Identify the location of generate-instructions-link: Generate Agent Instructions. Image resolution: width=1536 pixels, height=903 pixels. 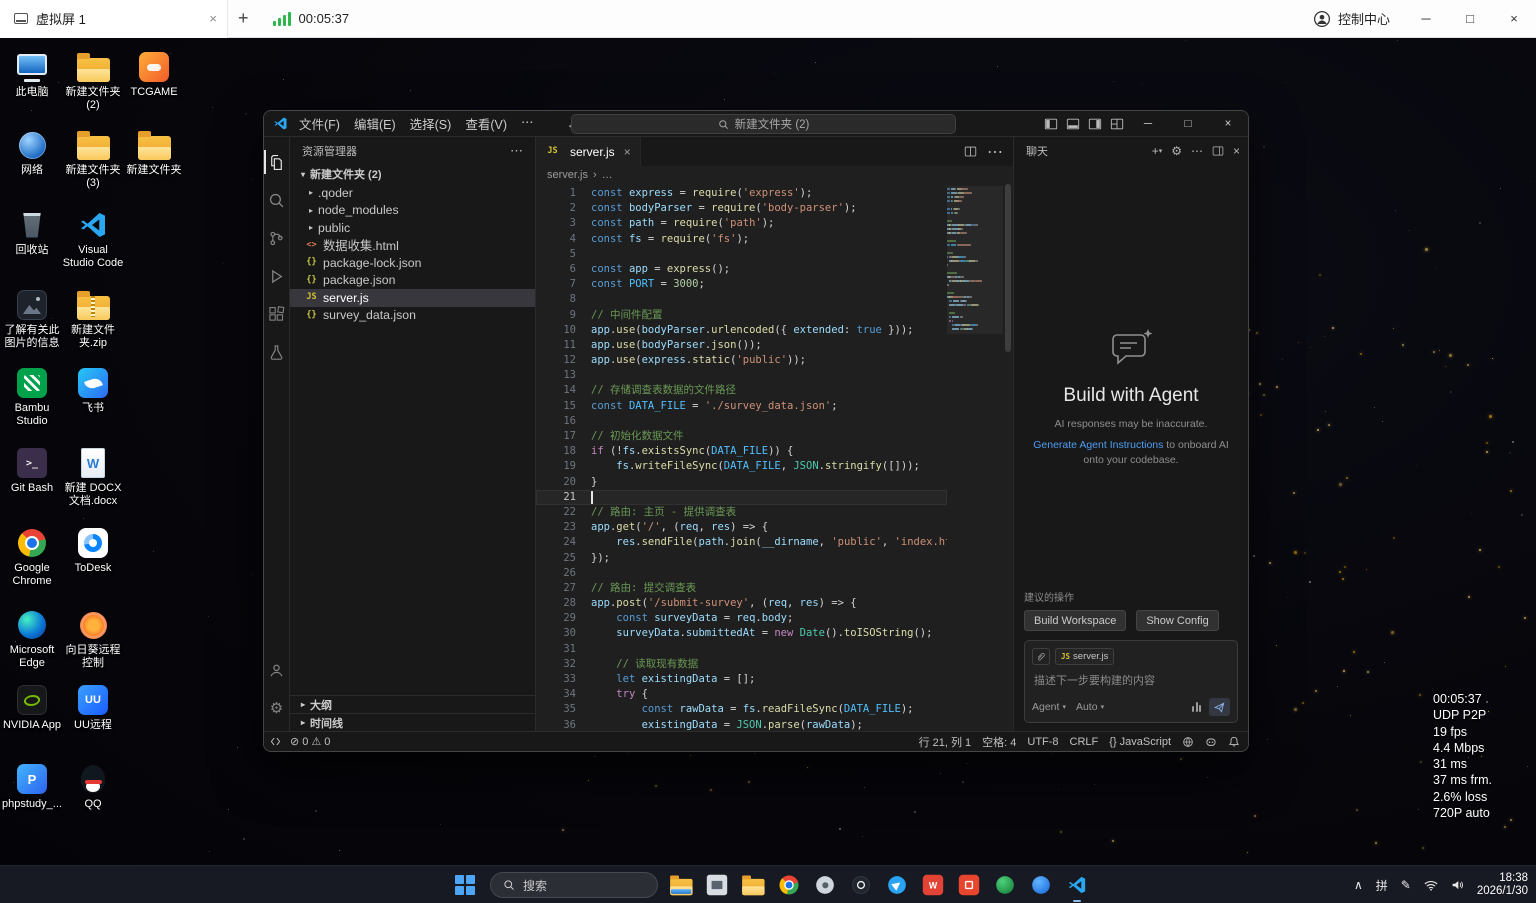
(1098, 445).